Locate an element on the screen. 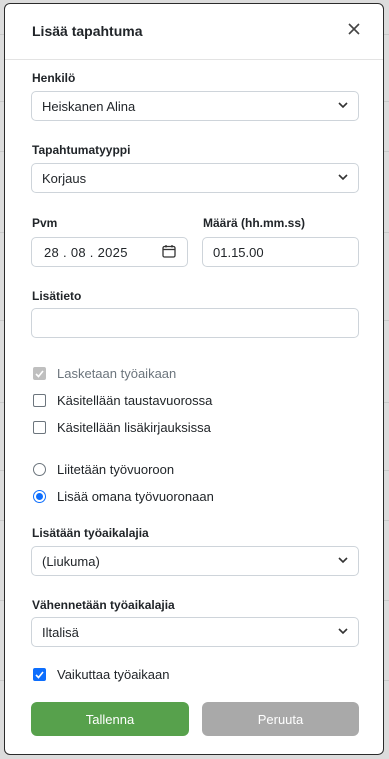 Image resolution: width=389 pixels, height=759 pixels. subtract-work-type-label: Vähennetään työaikalajia is located at coordinates (103, 605).